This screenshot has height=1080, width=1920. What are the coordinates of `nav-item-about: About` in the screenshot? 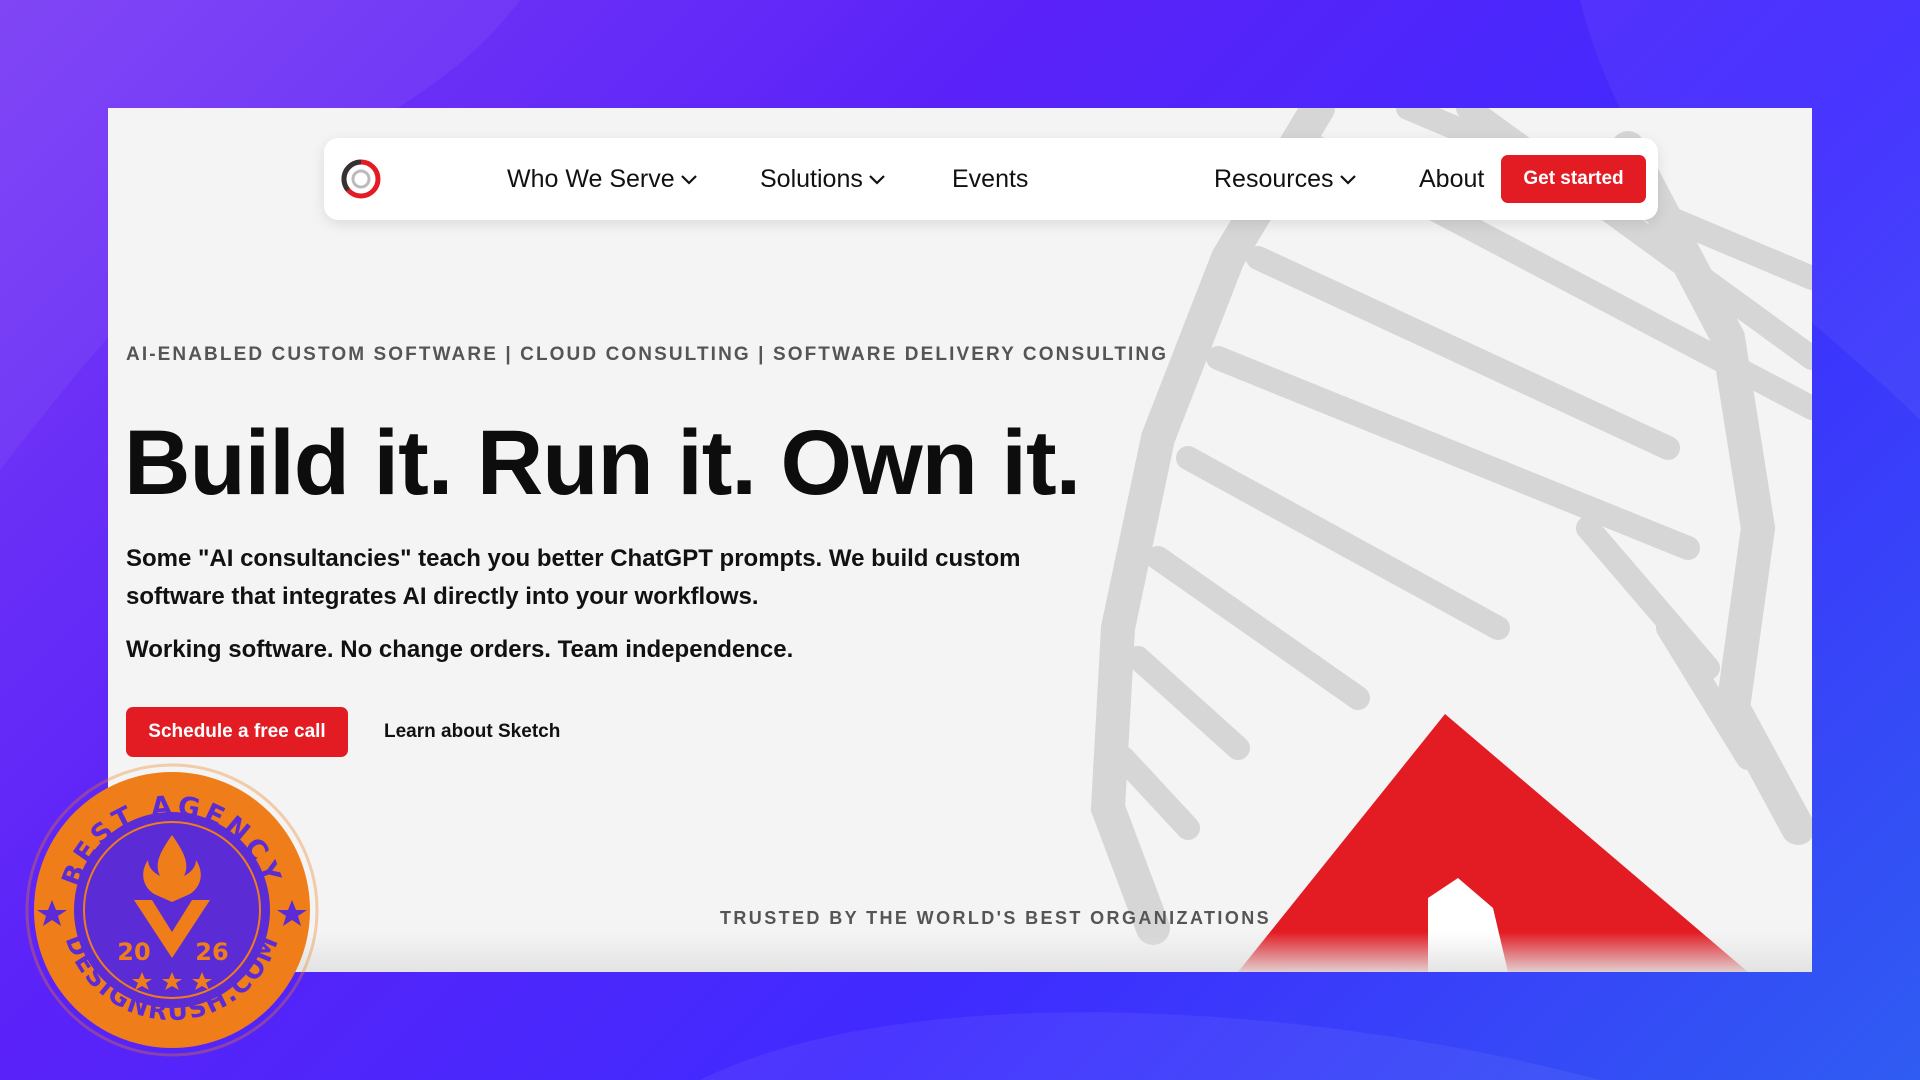 It's located at (1451, 179).